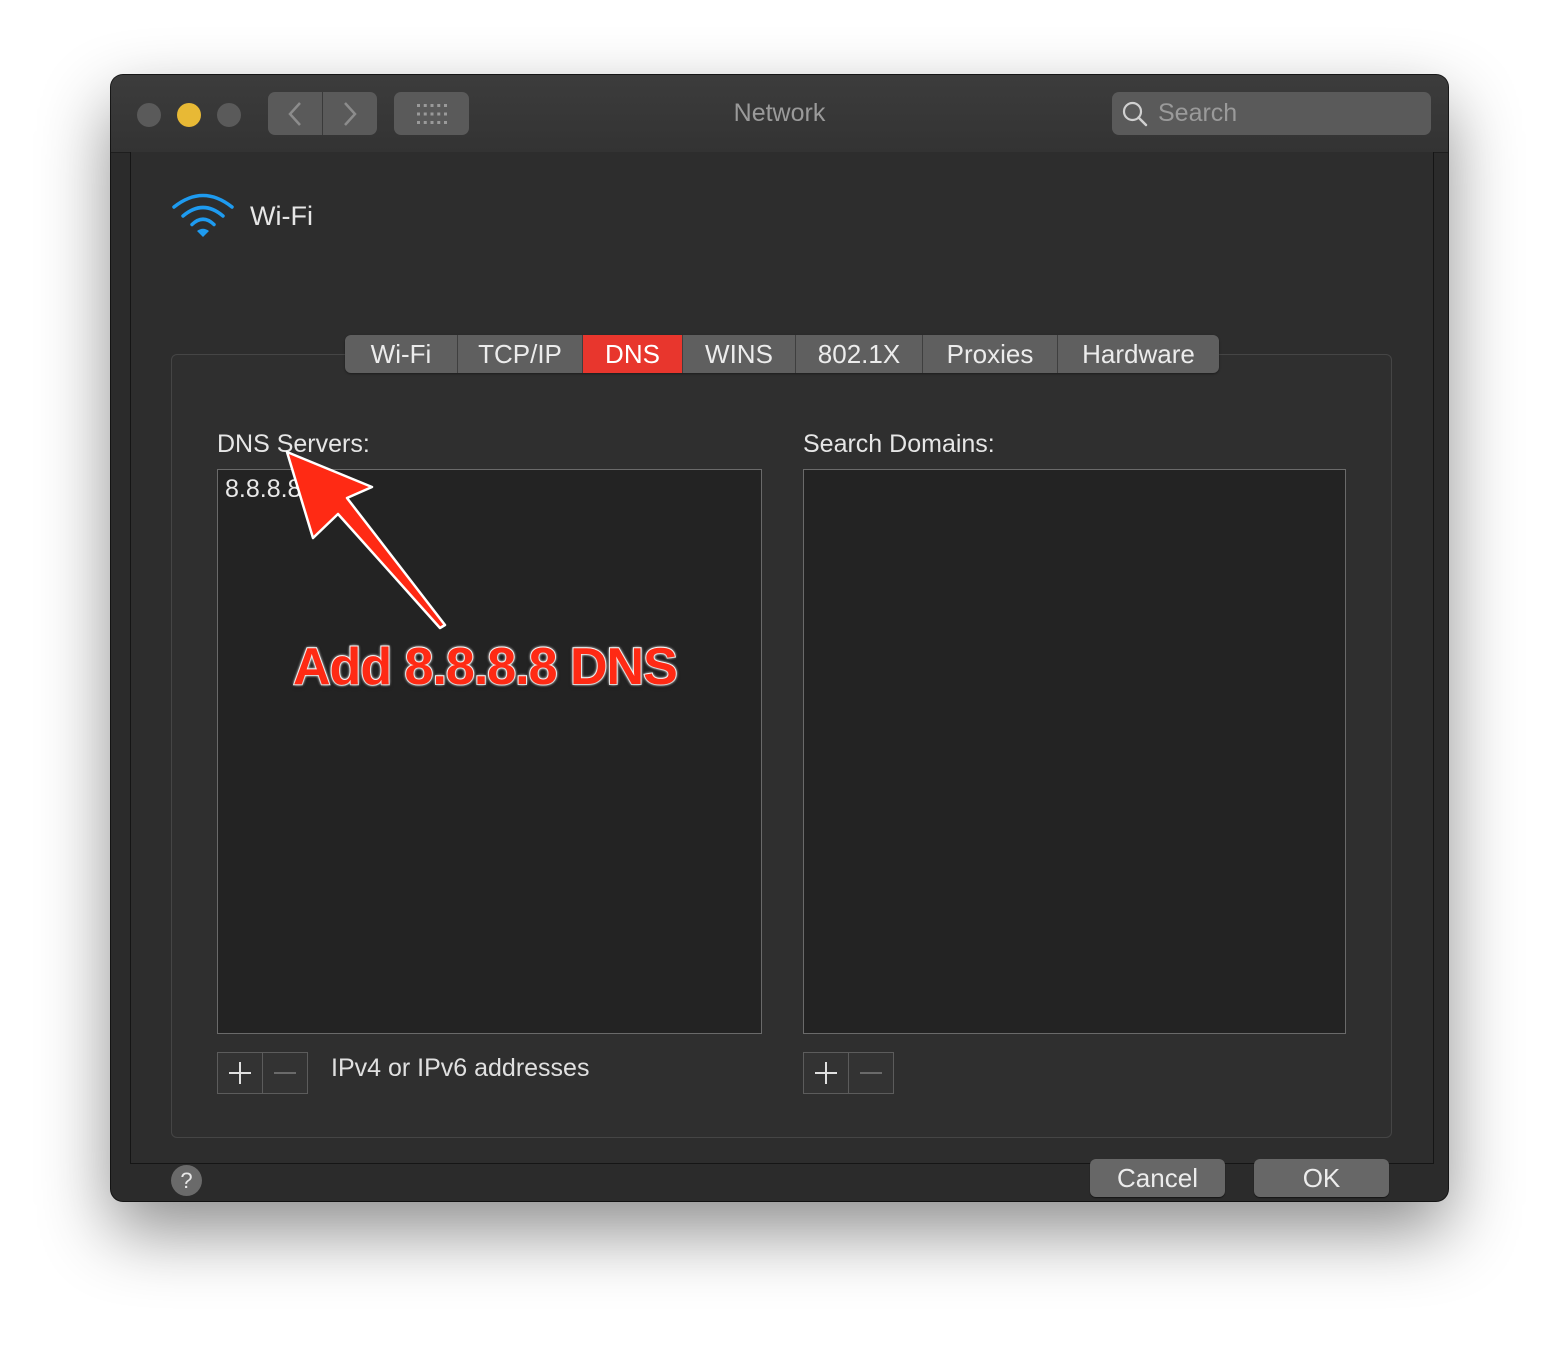 This screenshot has height=1350, width=1560. I want to click on search-field, so click(1271, 113).